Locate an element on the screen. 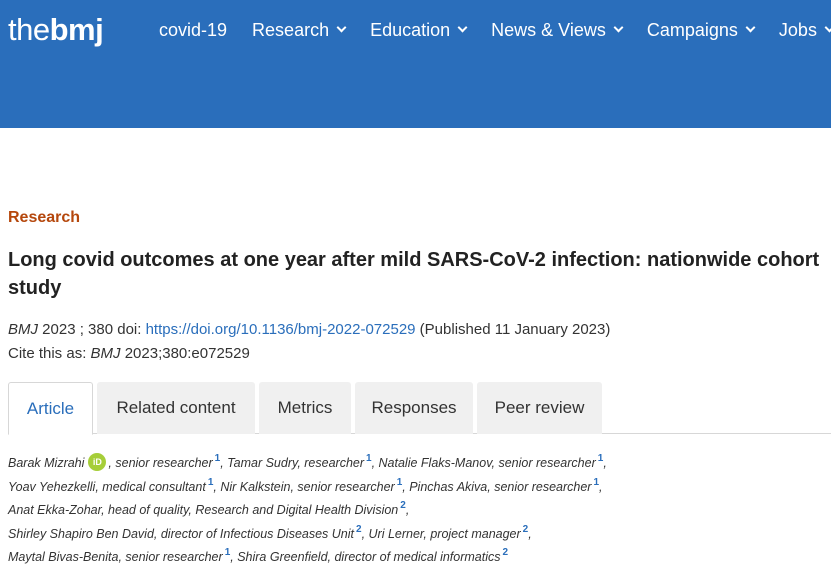 This screenshot has height=580, width=831. bmj-logo: thebmj is located at coordinates (56, 30).